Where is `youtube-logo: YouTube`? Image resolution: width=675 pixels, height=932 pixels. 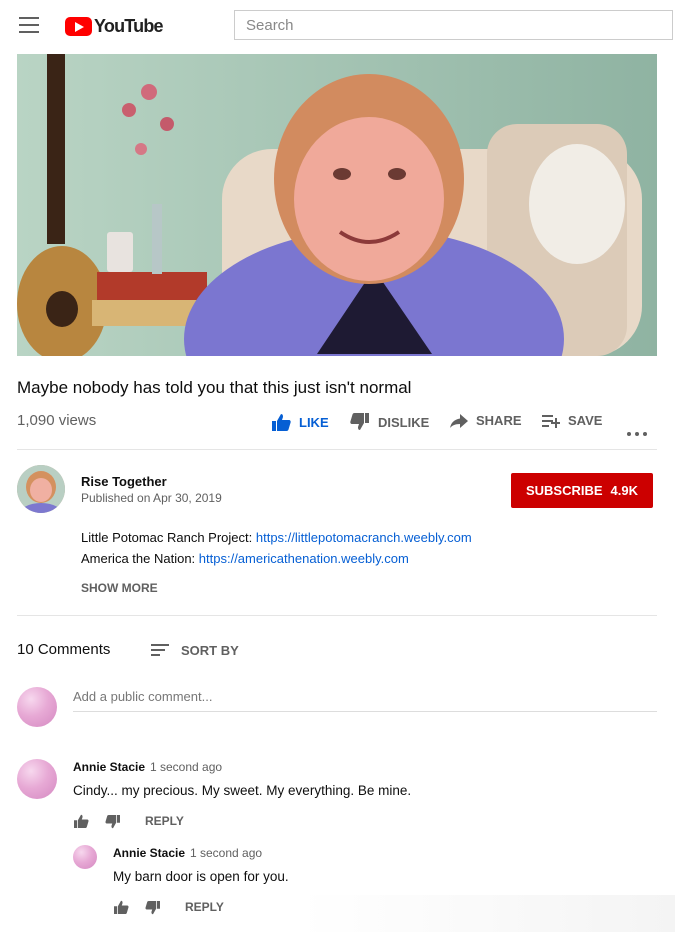
youtube-logo: YouTube is located at coordinates (114, 26).